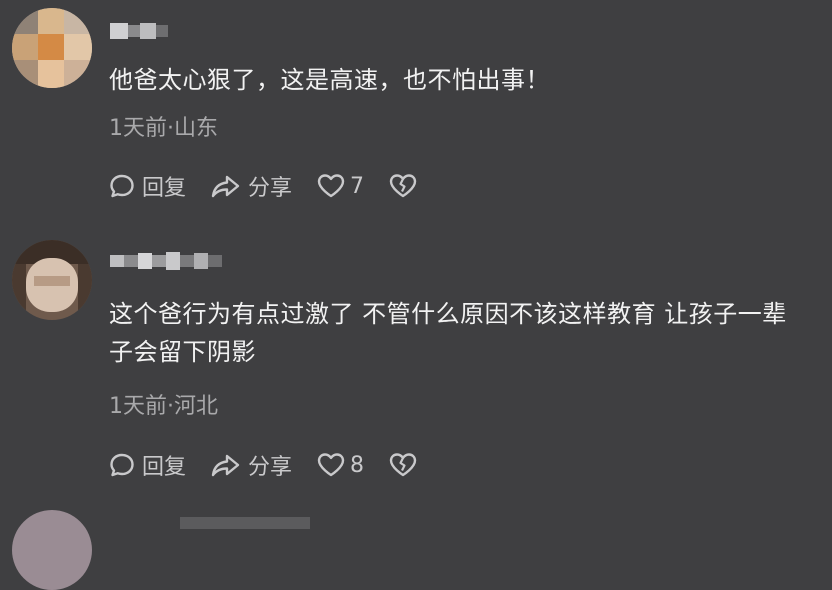 This screenshot has width=832, height=590. Describe the element at coordinates (163, 406) in the screenshot. I see `comment-meta: 1天前·河北` at that location.